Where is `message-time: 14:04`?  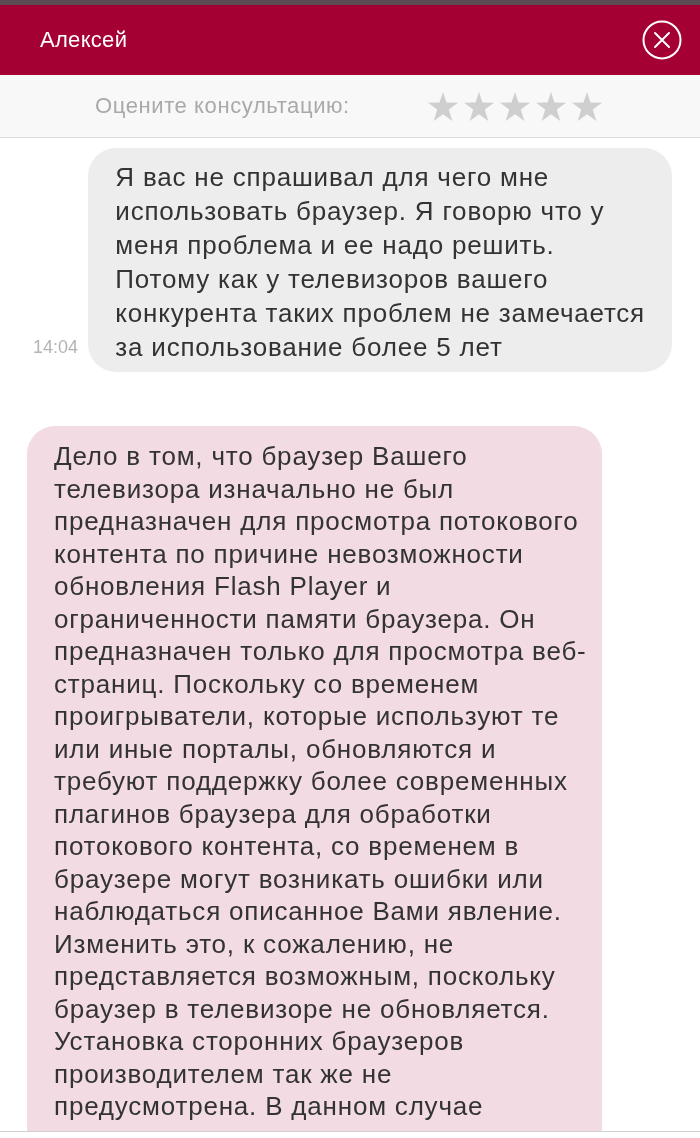
message-time: 14:04 is located at coordinates (56, 347).